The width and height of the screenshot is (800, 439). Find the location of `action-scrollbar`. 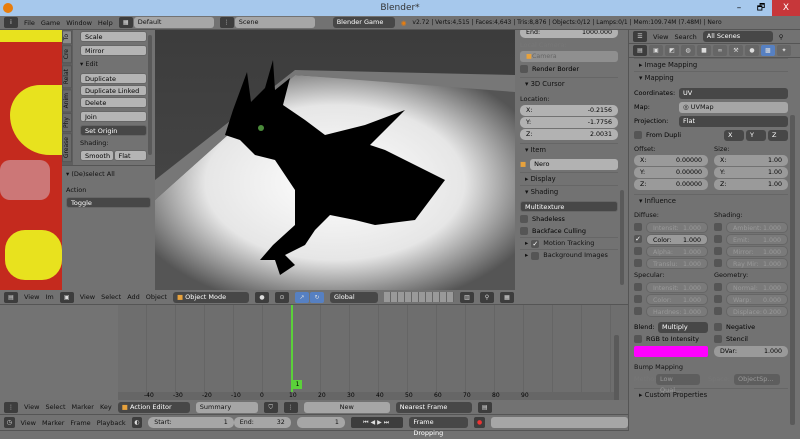

action-scrollbar is located at coordinates (616, 370).